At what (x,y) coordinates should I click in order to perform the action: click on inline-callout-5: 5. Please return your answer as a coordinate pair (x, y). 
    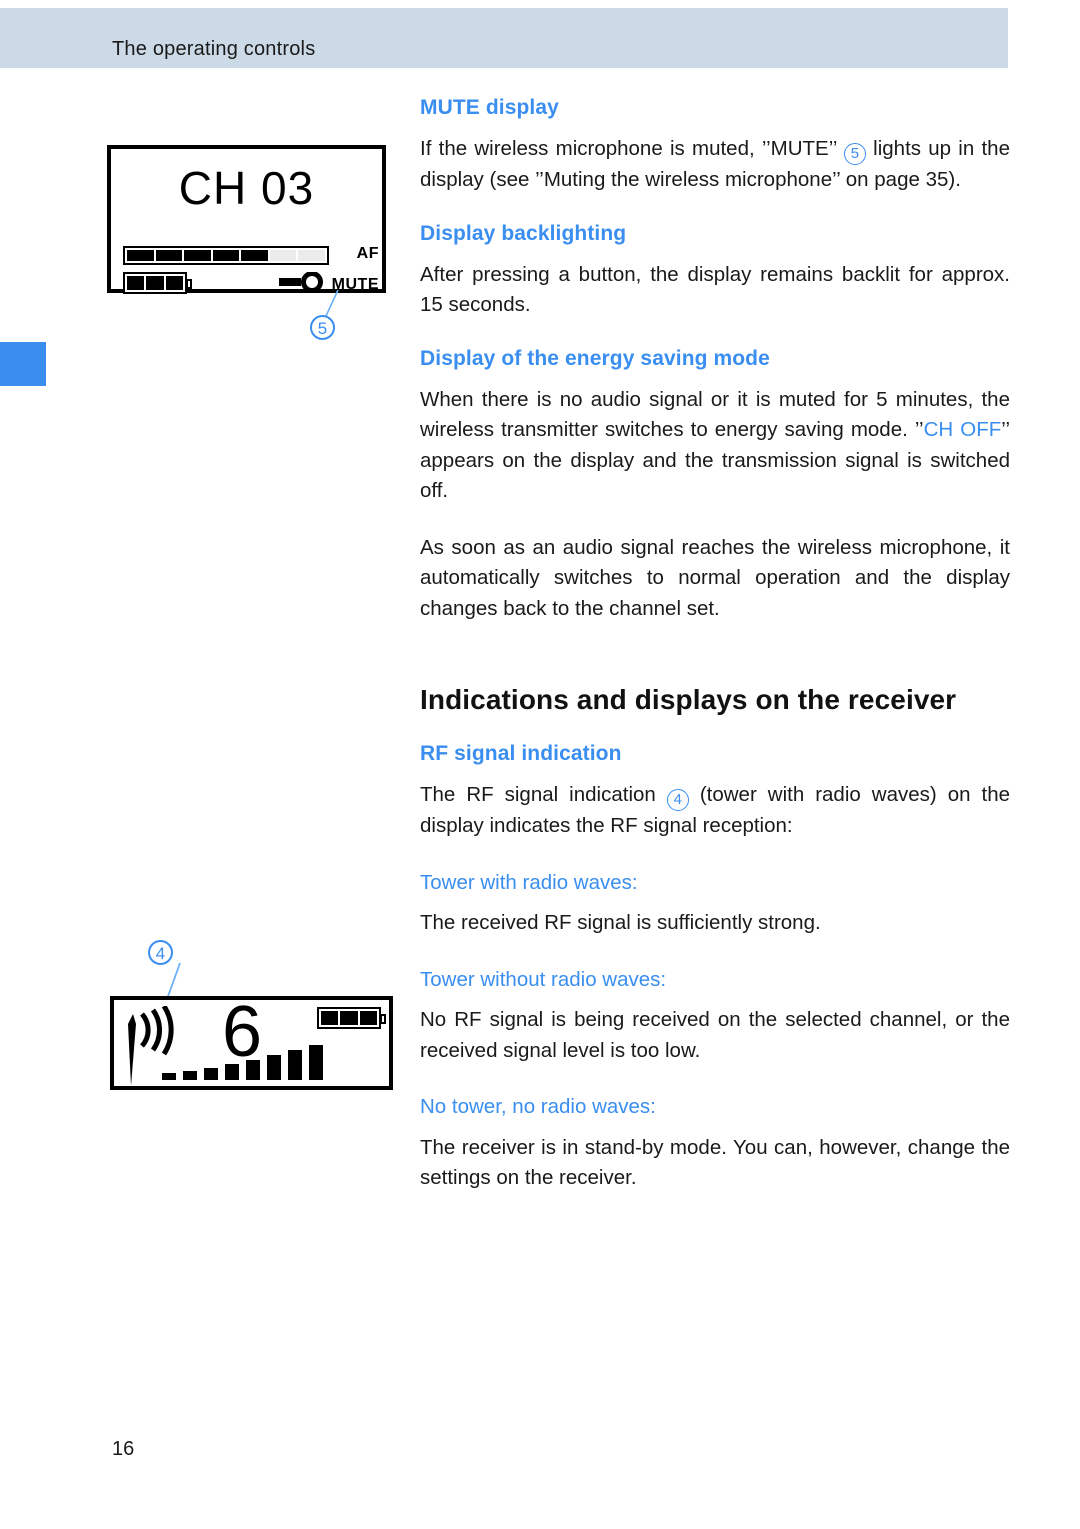
    Looking at the image, I should click on (854, 154).